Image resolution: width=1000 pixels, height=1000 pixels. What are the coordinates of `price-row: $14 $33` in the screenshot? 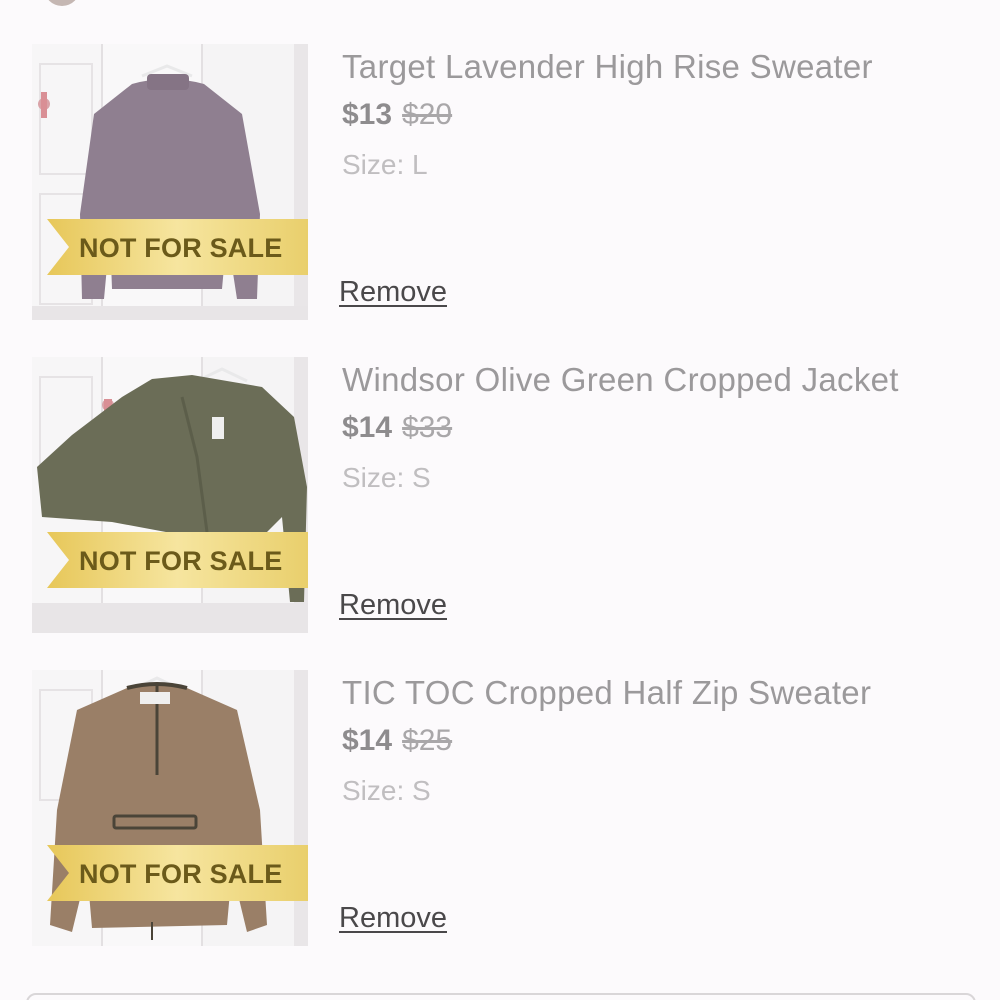 It's located at (397, 428).